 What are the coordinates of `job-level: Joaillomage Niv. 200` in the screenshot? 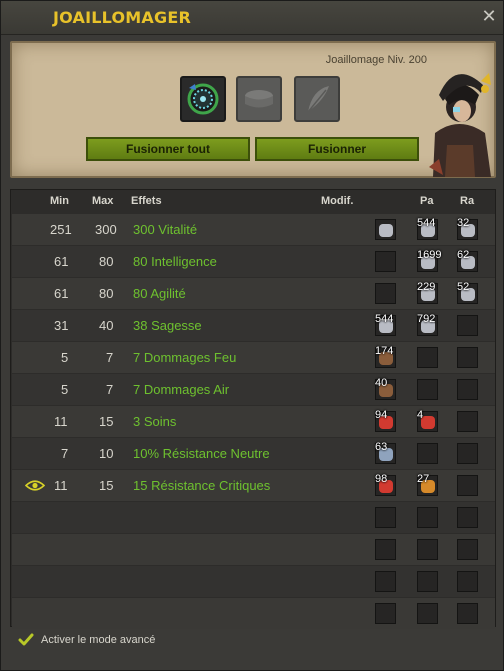 It's located at (376, 60).